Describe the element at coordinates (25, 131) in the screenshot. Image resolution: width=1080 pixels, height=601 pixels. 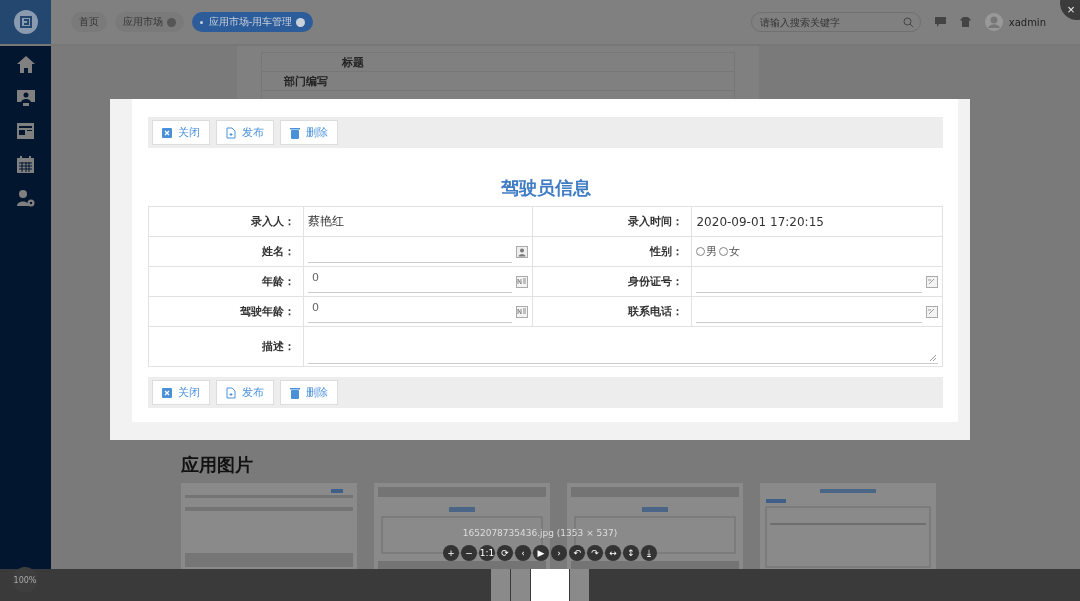
I see `news-icon` at that location.